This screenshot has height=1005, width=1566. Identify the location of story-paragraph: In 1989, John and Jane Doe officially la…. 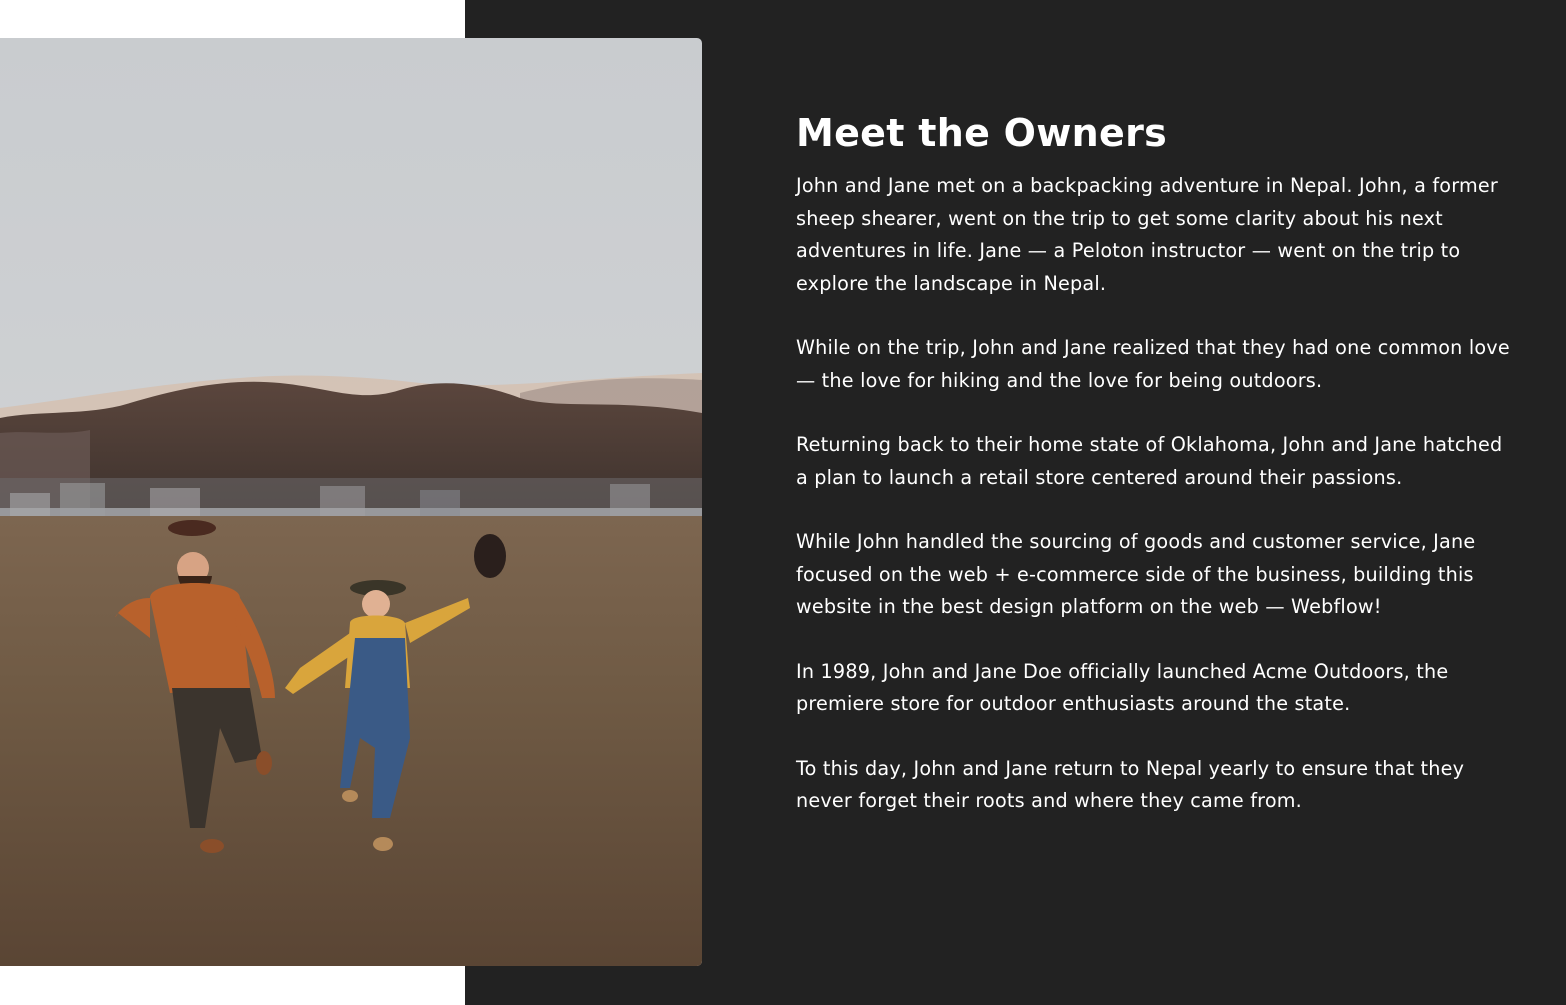
(1122, 687).